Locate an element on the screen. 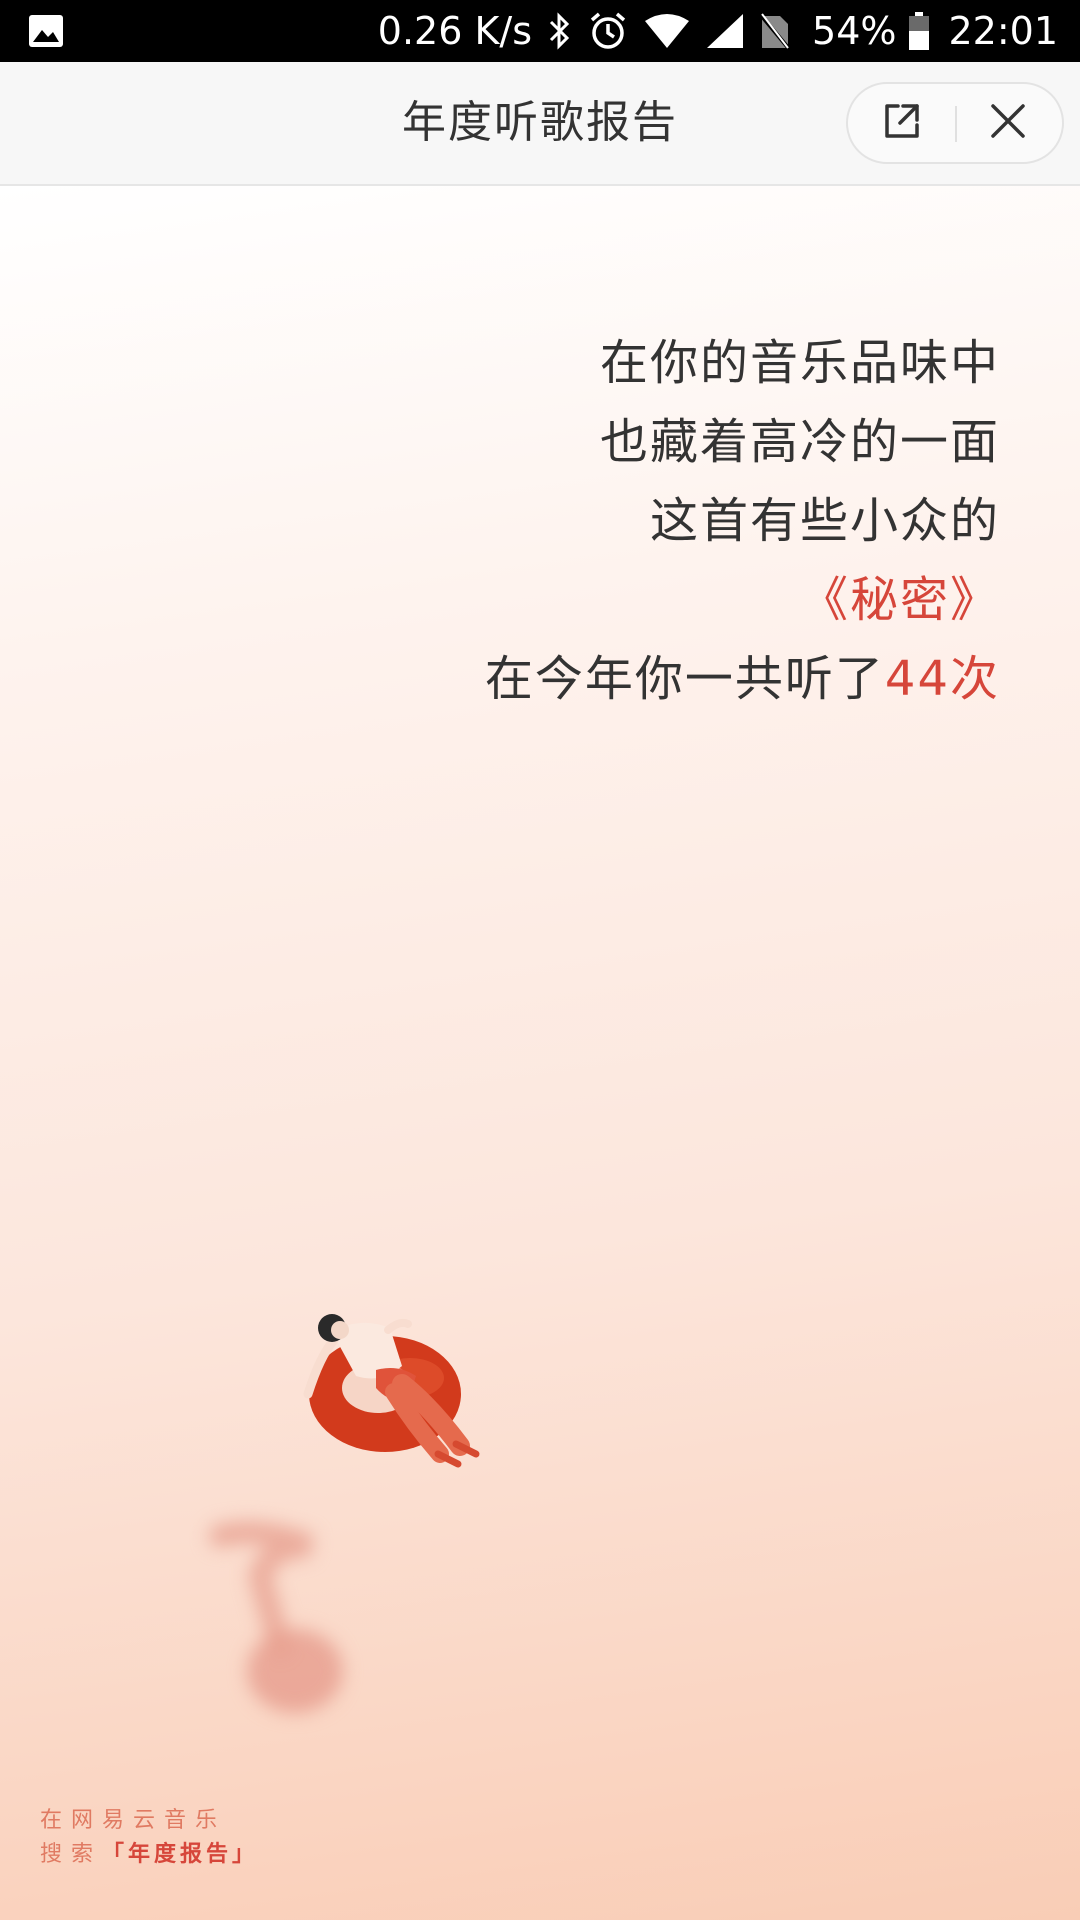 This screenshot has height=1920, width=1080. bluetooth-icon is located at coordinates (560, 31).